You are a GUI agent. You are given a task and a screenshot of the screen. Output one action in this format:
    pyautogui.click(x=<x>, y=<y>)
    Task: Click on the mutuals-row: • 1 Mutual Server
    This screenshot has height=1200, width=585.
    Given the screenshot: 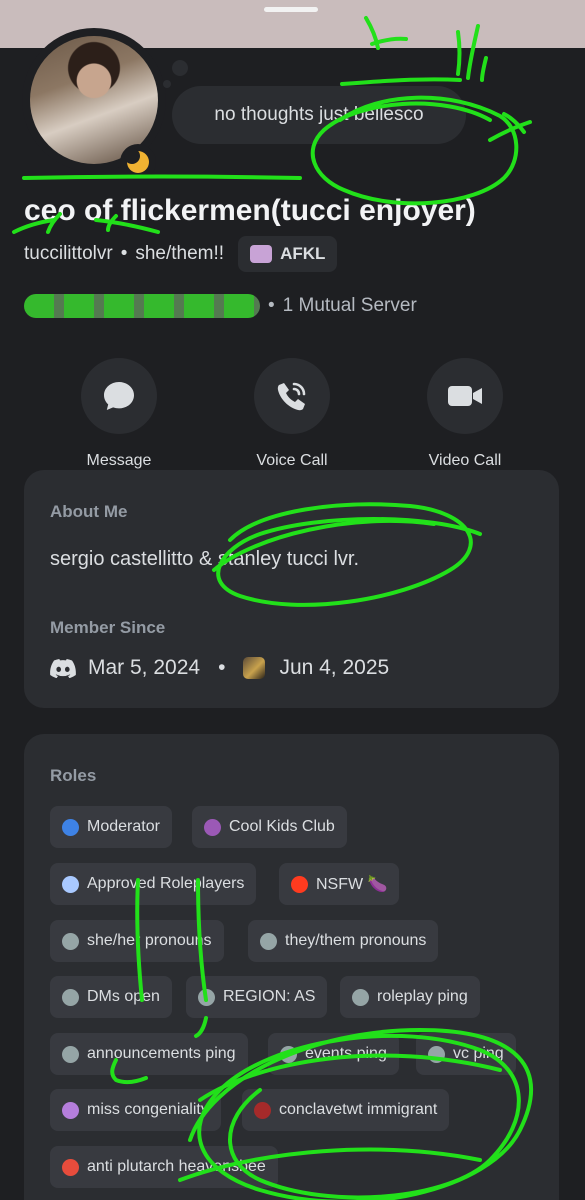 What is the action you would take?
    pyautogui.click(x=220, y=306)
    